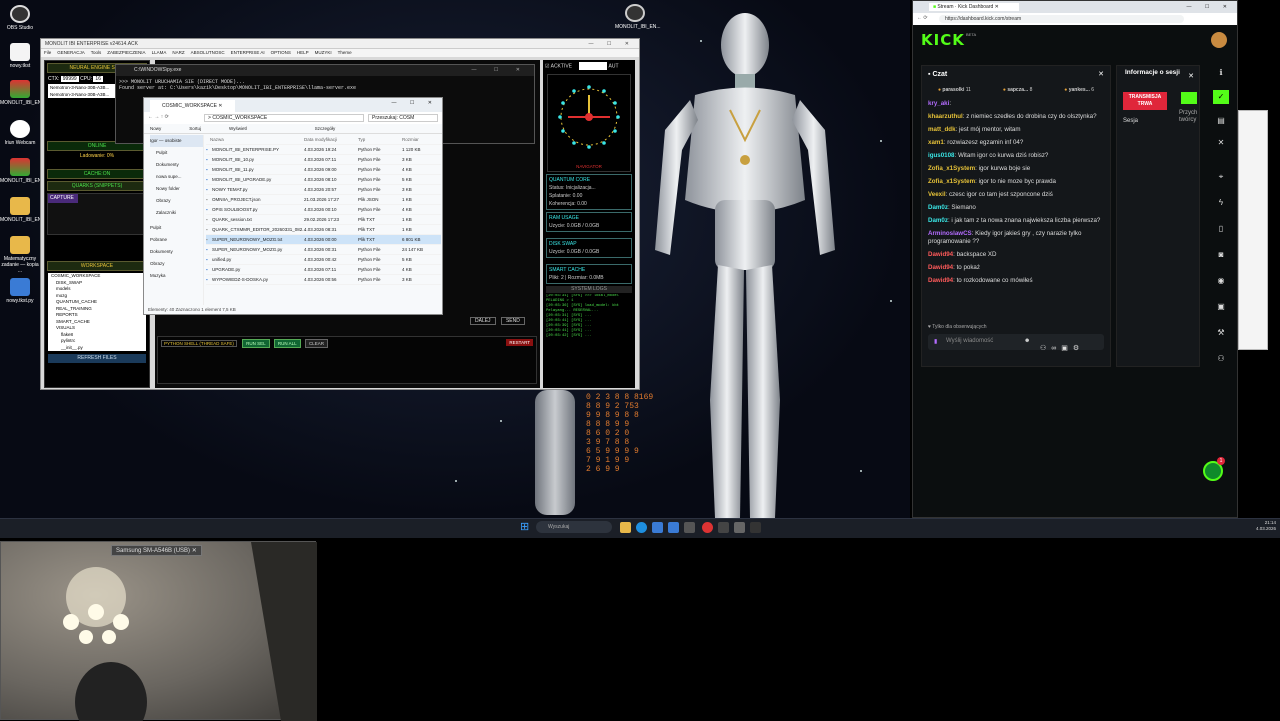  What do you see at coordinates (1221, 73) in the screenshot?
I see `info-icon: ℹ` at bounding box center [1221, 73].